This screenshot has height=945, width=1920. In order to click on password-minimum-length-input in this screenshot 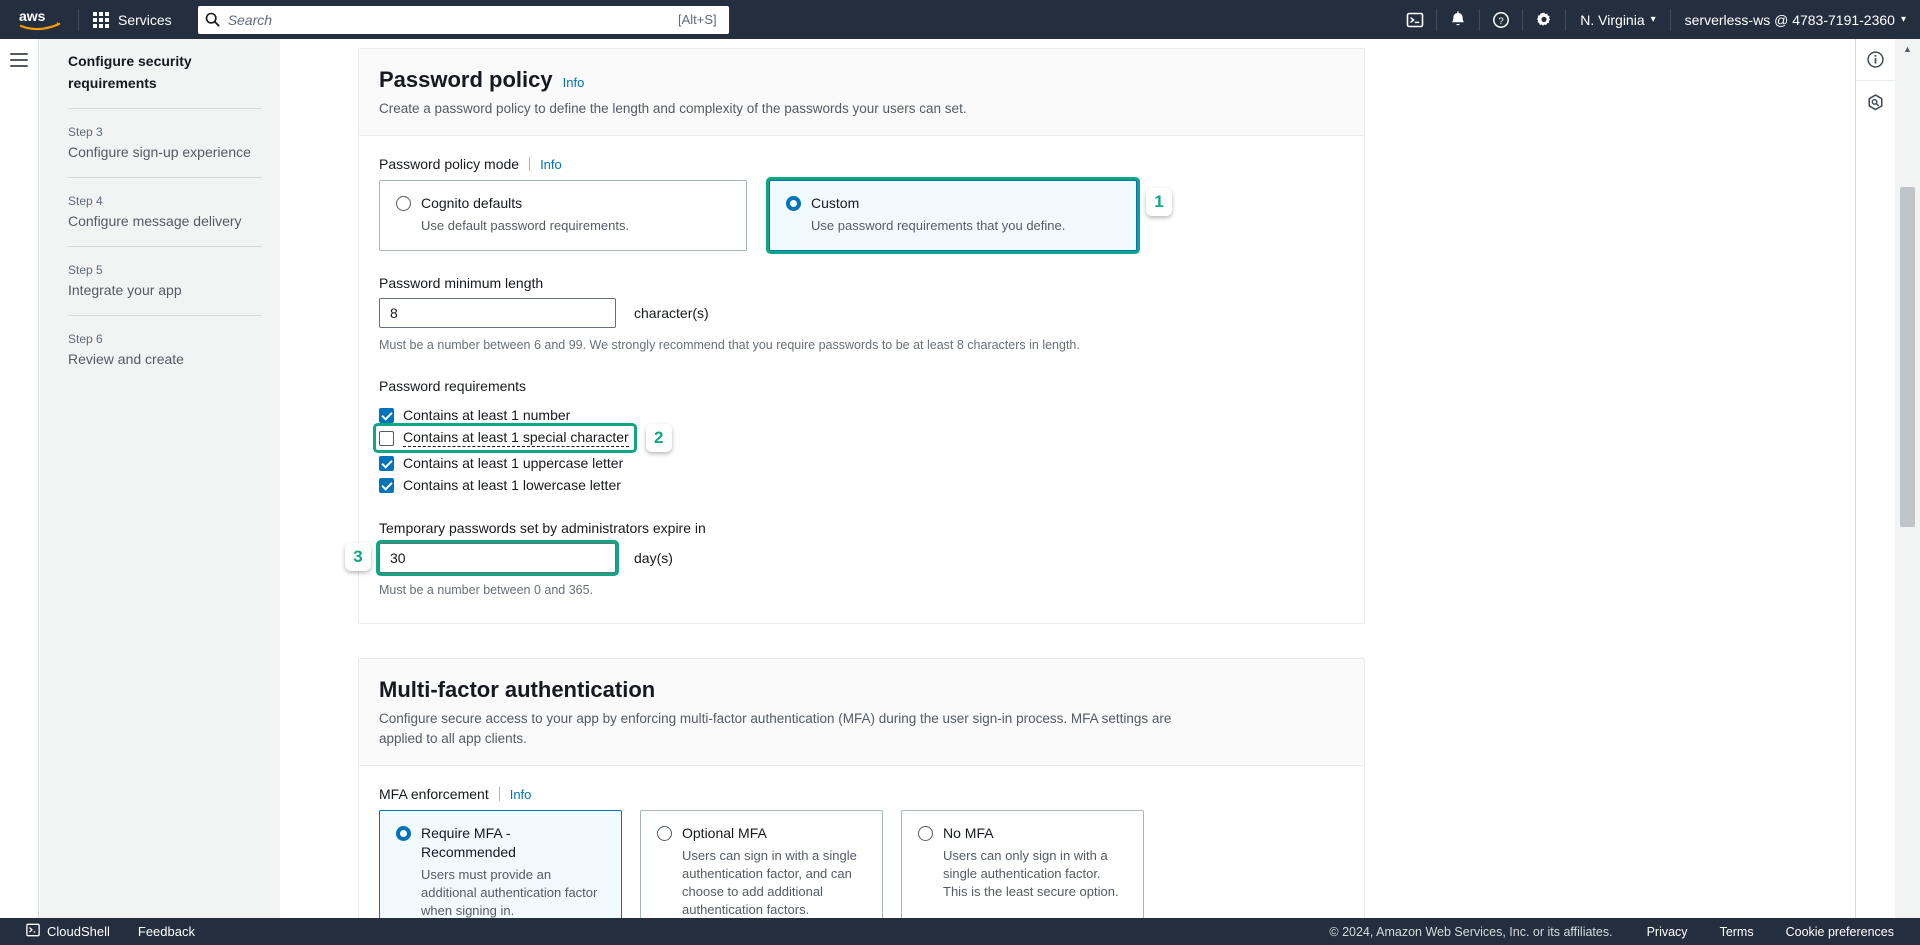, I will do `click(497, 313)`.